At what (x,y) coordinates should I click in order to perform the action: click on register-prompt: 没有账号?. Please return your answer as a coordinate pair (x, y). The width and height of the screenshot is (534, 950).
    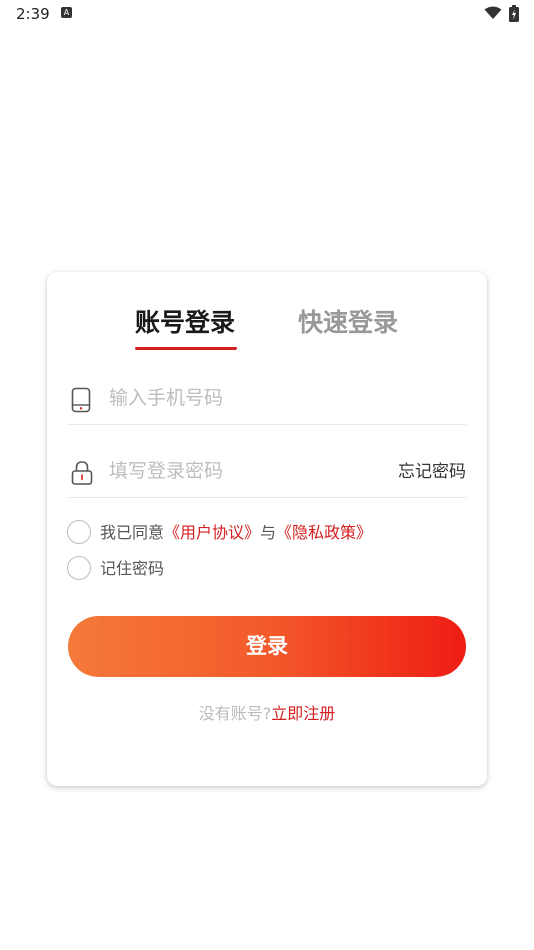
    Looking at the image, I should click on (235, 713).